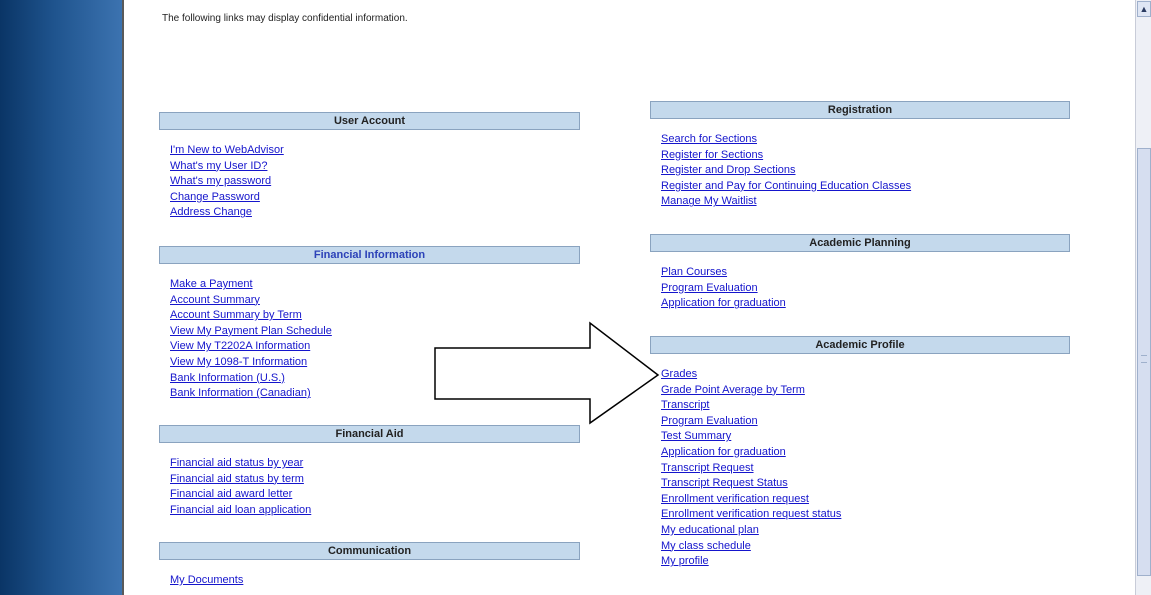 Image resolution: width=1151 pixels, height=595 pixels. What do you see at coordinates (860, 110) in the screenshot?
I see `section-header-registration: Registration` at bounding box center [860, 110].